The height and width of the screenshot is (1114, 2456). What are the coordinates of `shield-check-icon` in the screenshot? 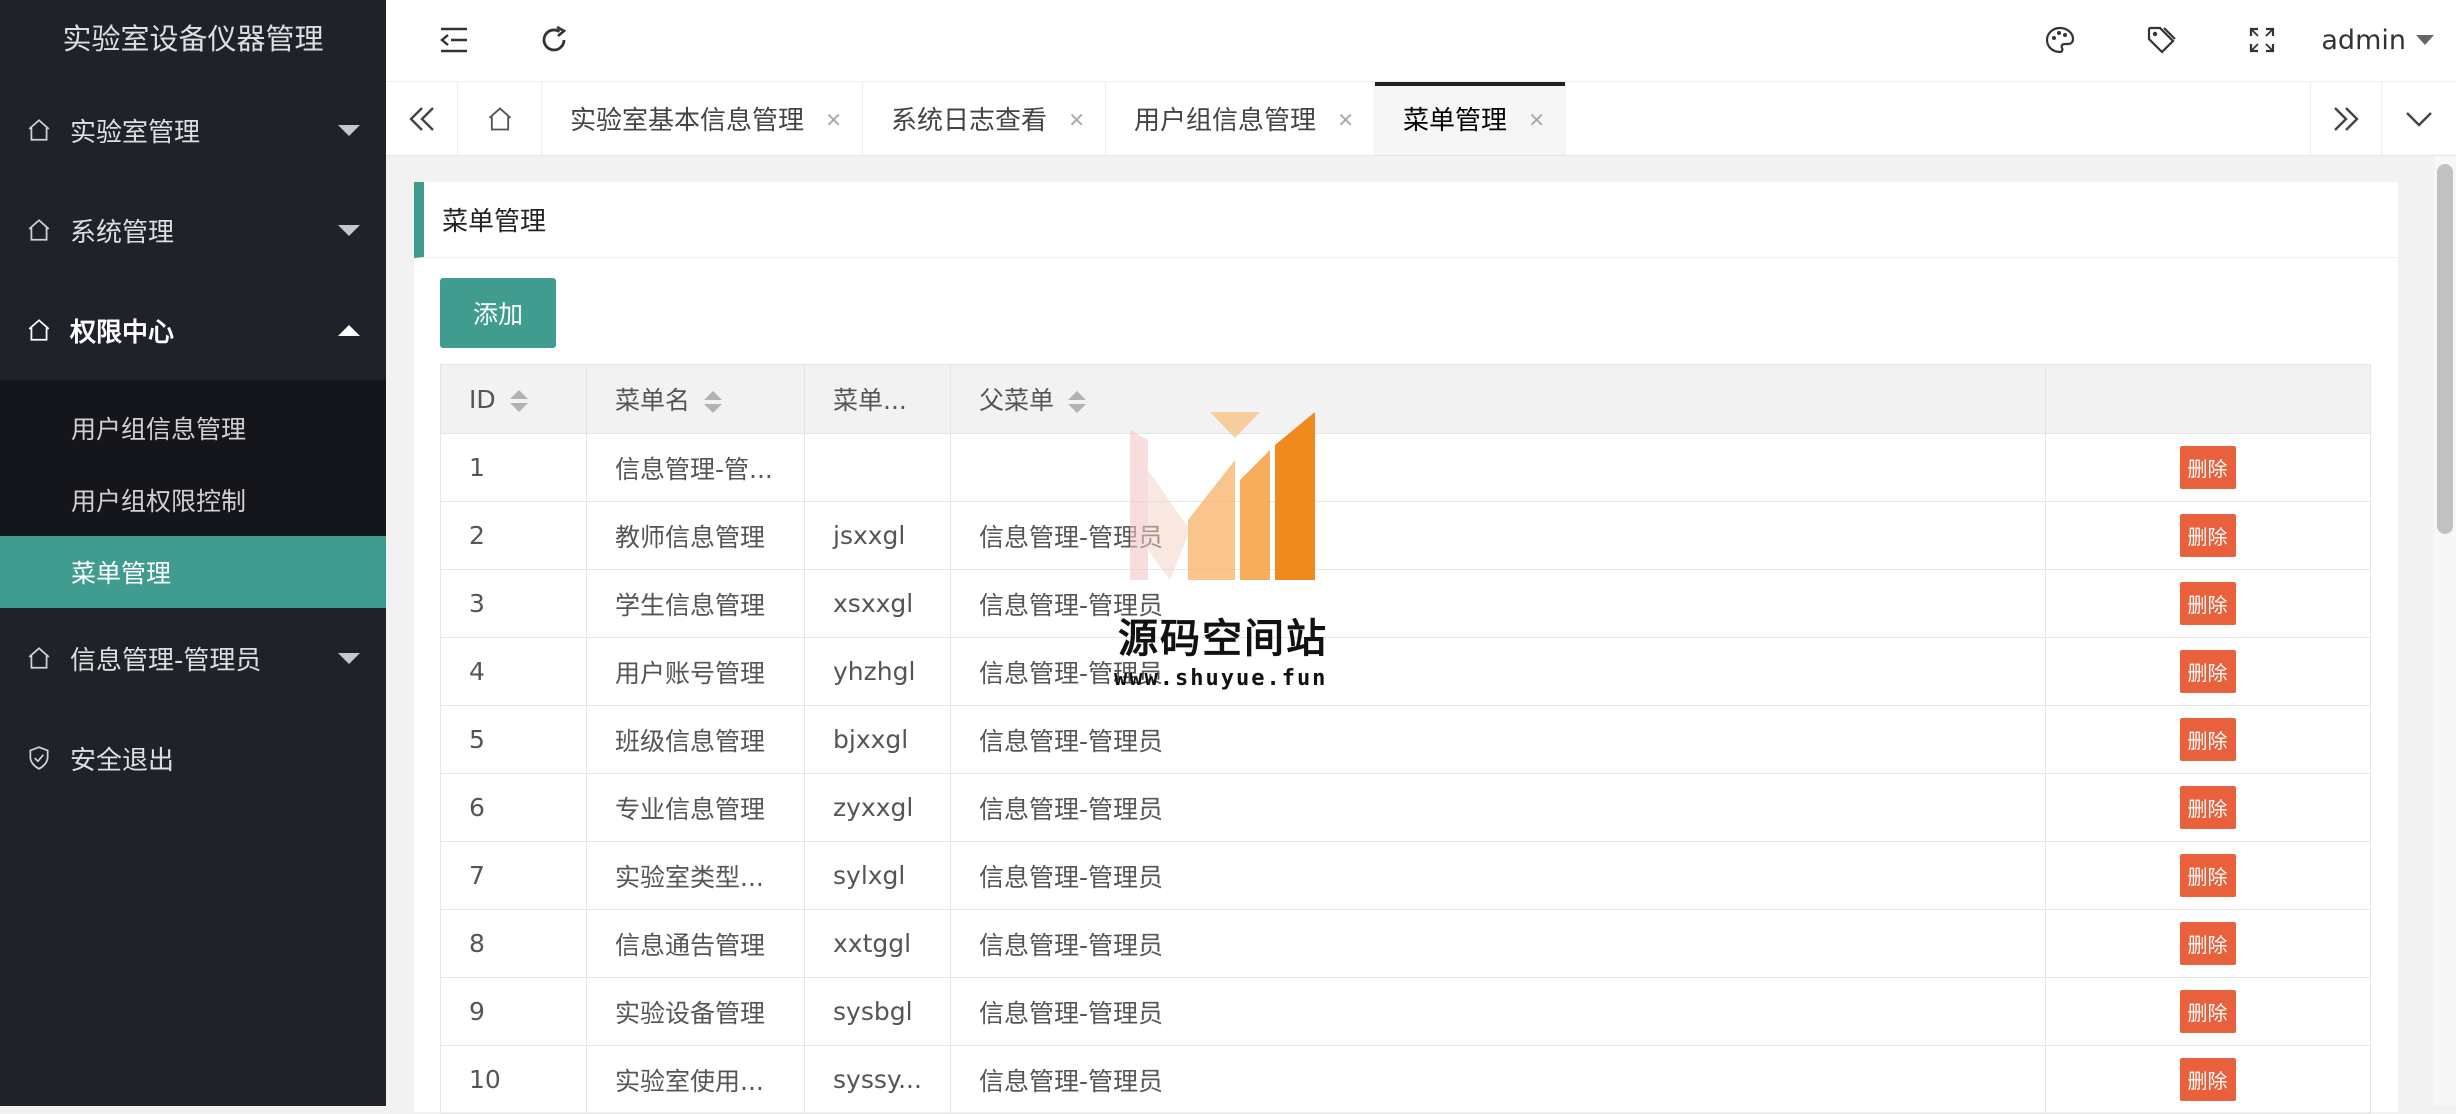 It's located at (39, 758).